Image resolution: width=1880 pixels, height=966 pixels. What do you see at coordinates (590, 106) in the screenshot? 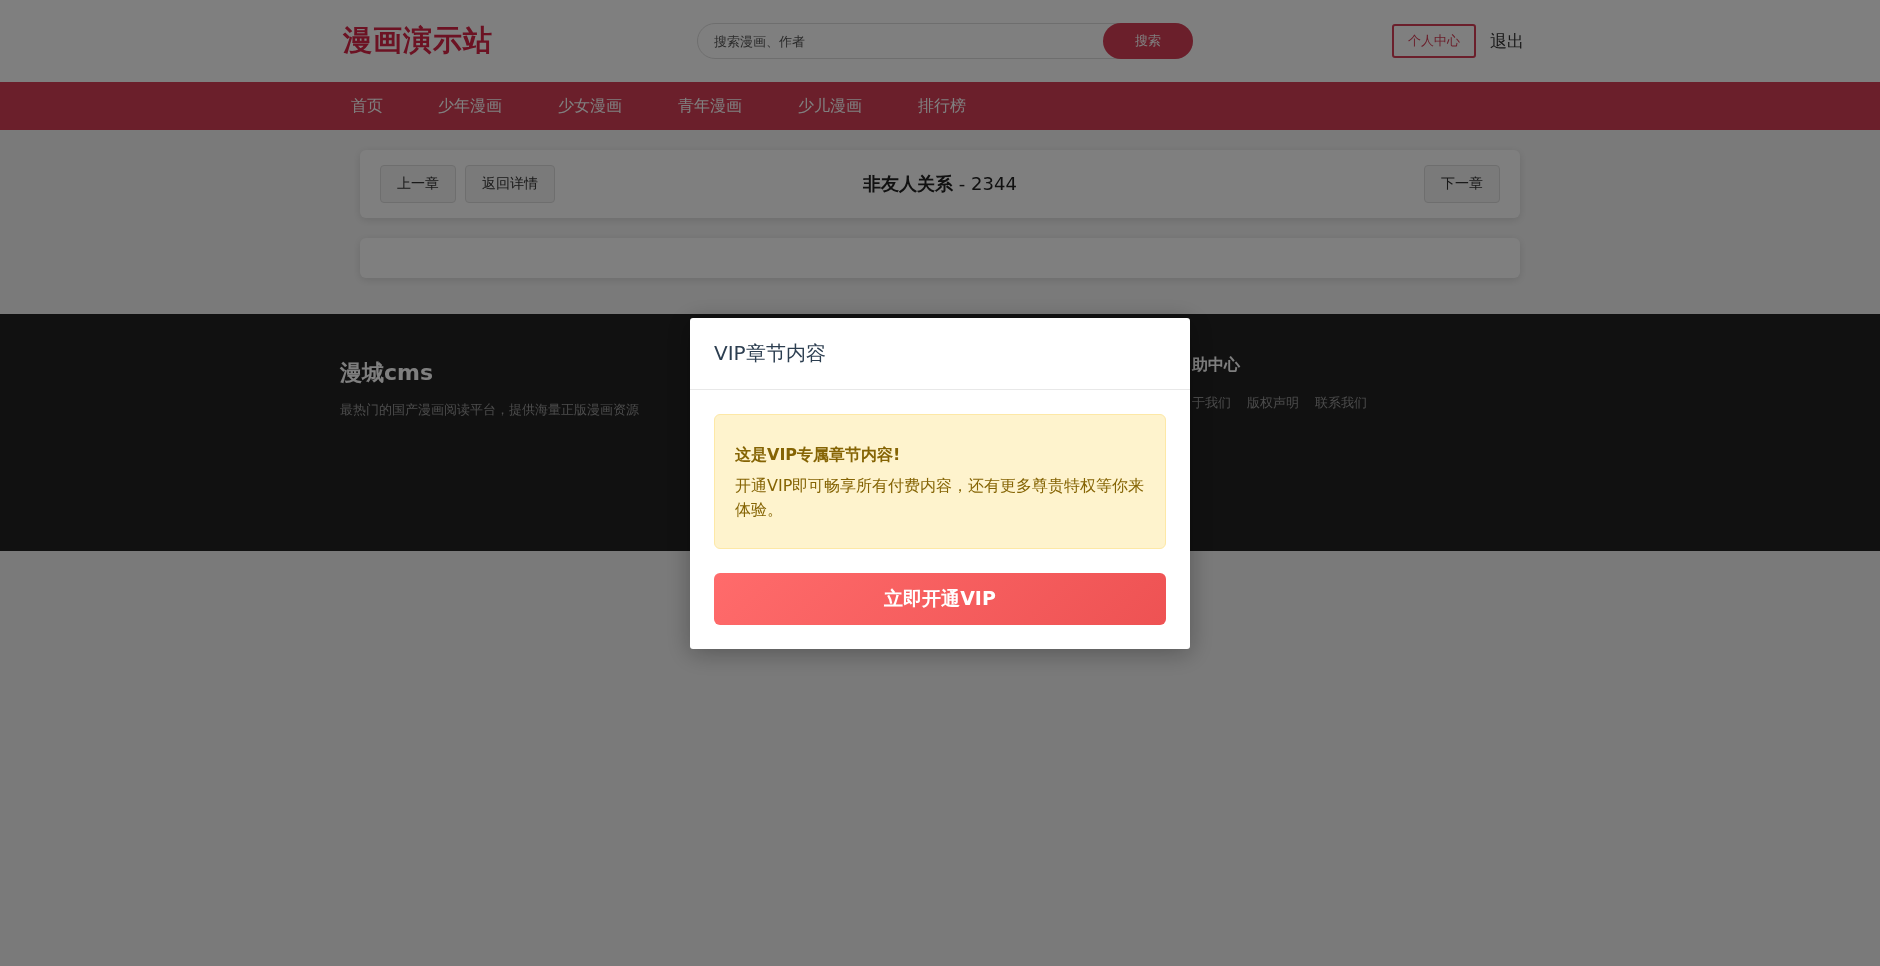
I see `nav-link: 少女漫画` at bounding box center [590, 106].